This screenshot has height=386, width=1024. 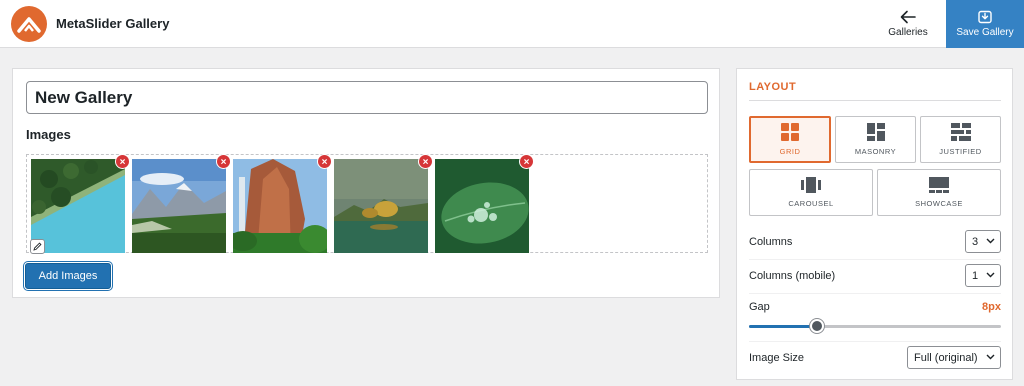 What do you see at coordinates (960, 151) in the screenshot?
I see `layout-option-label: JUSTIFIED` at bounding box center [960, 151].